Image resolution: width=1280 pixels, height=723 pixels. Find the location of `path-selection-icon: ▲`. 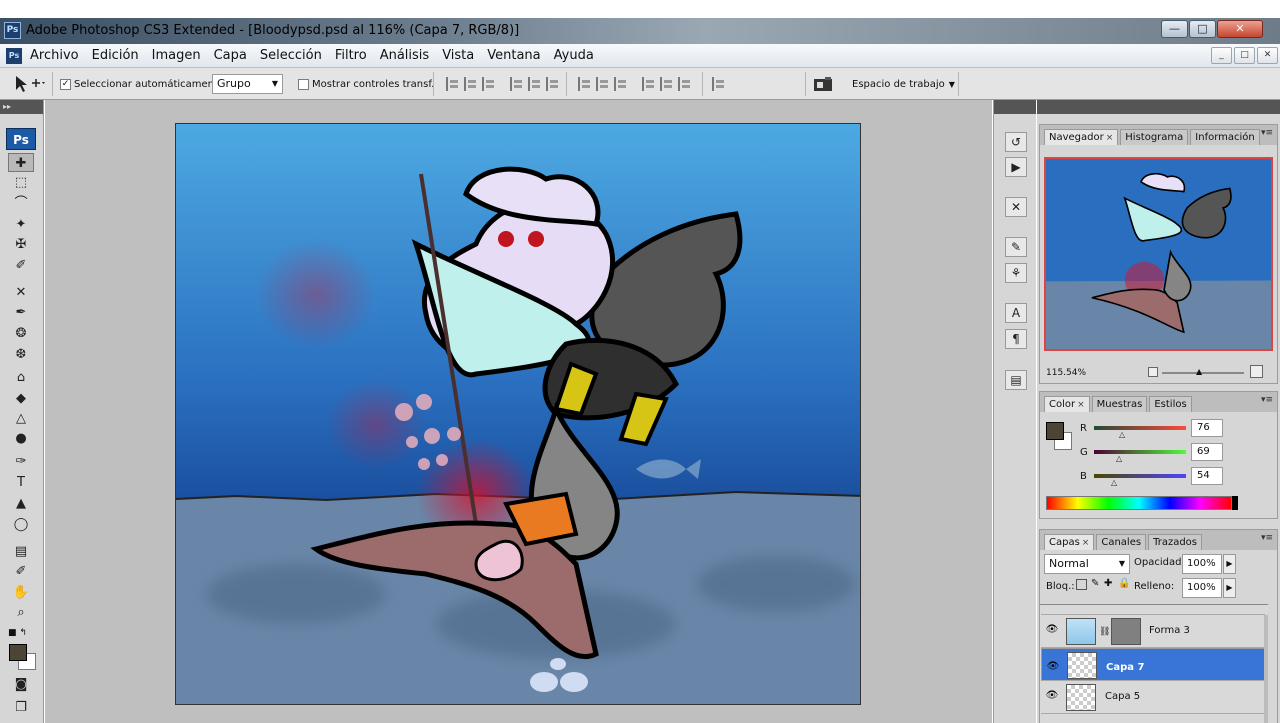

path-selection-icon: ▲ is located at coordinates (21, 503).